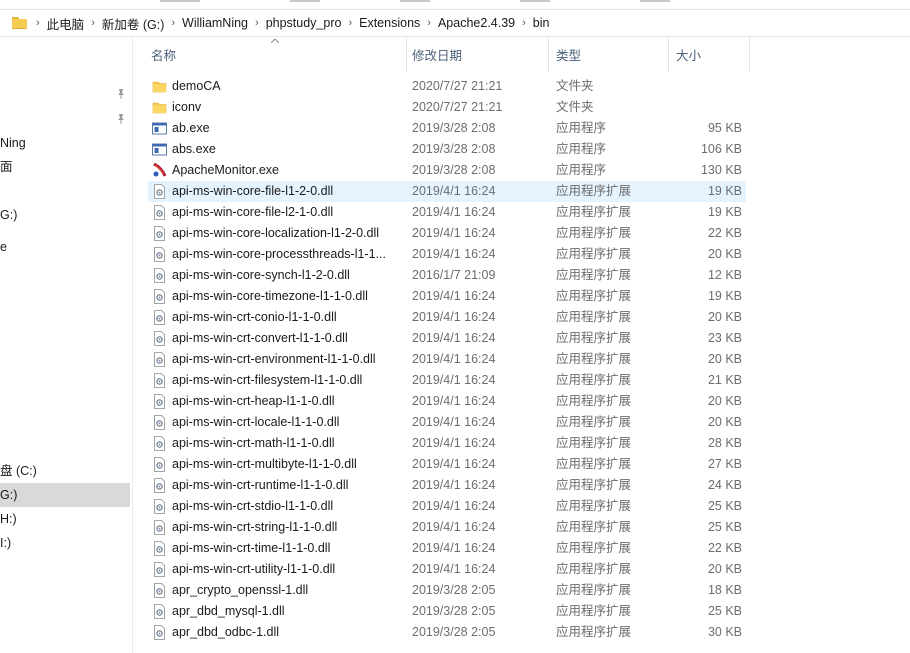 This screenshot has width=910, height=653. What do you see at coordinates (8, 215) in the screenshot?
I see `nav-item: G:)` at bounding box center [8, 215].